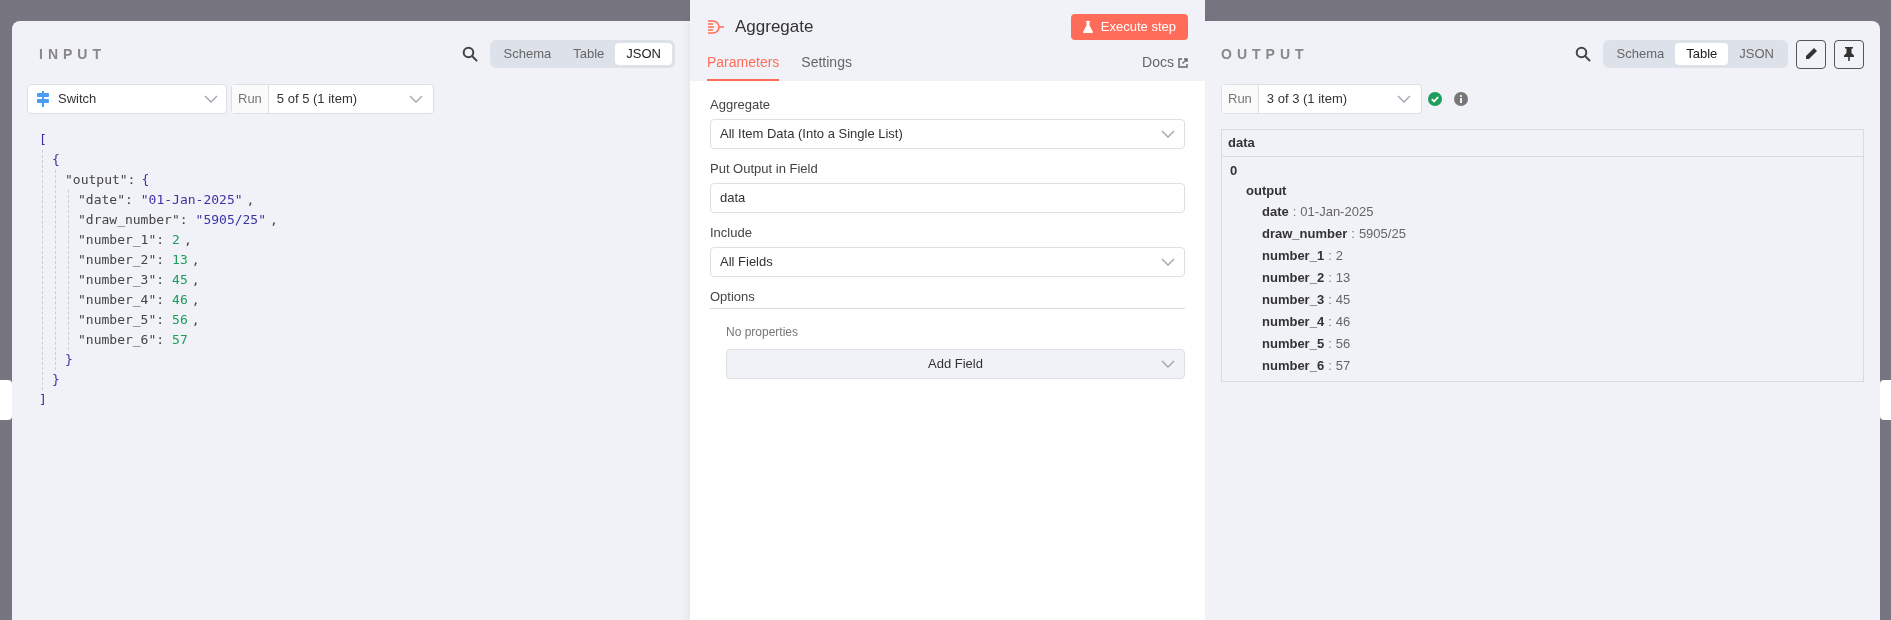  I want to click on pencil-icon, so click(1811, 54).